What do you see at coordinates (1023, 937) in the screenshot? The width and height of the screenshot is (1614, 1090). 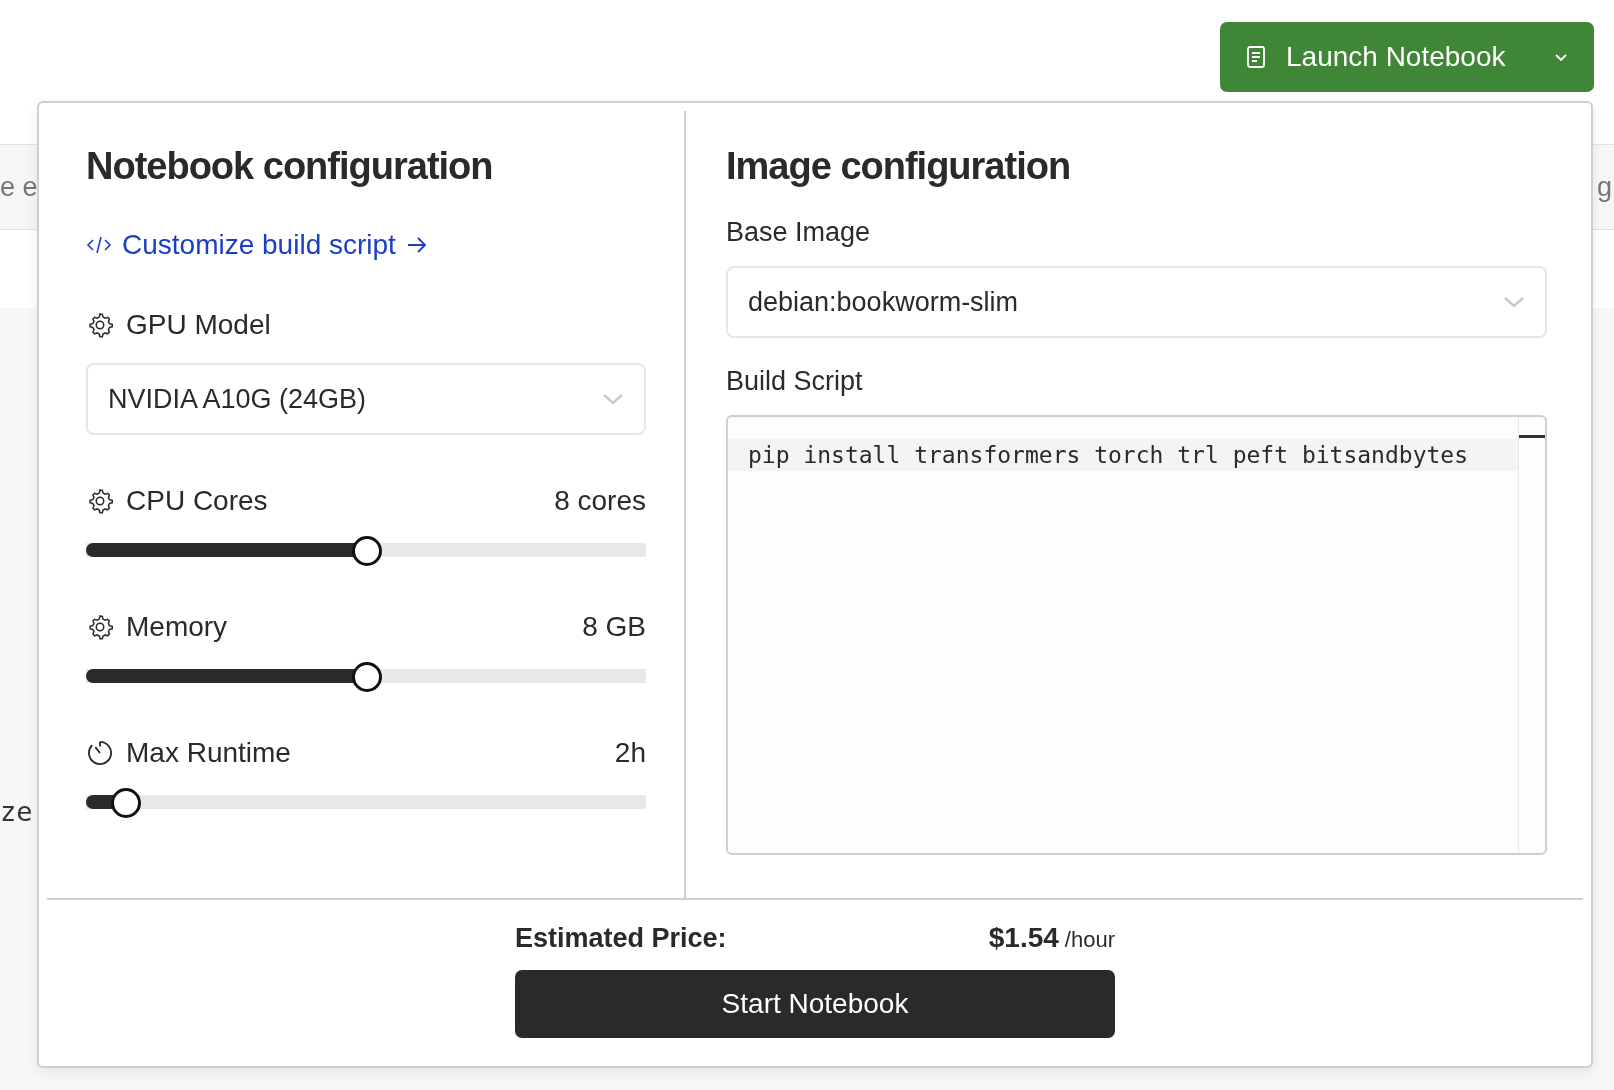 I see `price-amount: $1.54` at bounding box center [1023, 937].